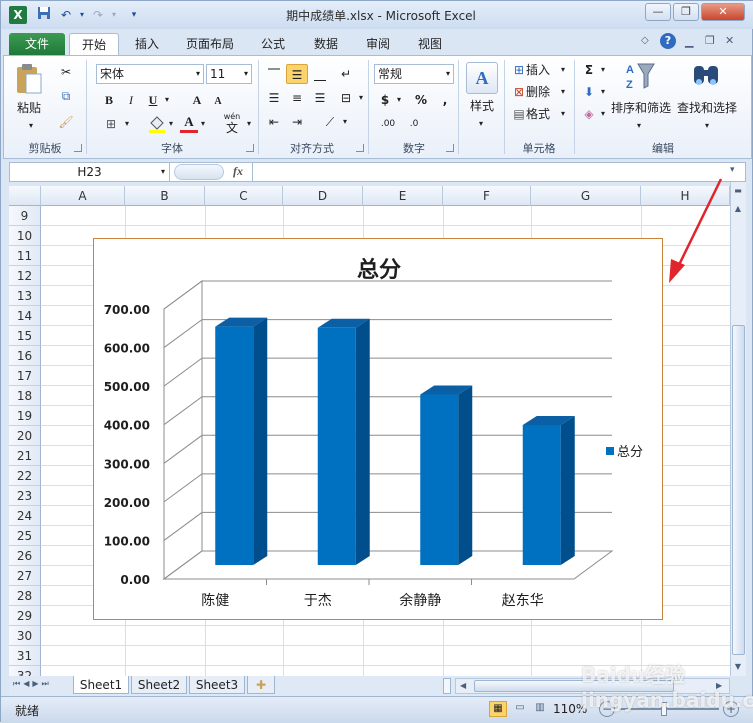 This screenshot has width=753, height=723. I want to click on merge-center-icon: ⊟, so click(346, 98).